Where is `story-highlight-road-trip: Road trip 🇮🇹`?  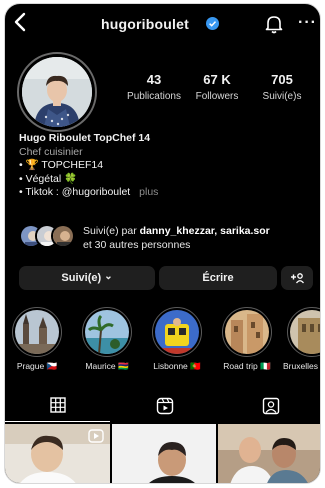
story-highlight-road-trip: Road trip 🇮🇹 is located at coordinates (247, 339).